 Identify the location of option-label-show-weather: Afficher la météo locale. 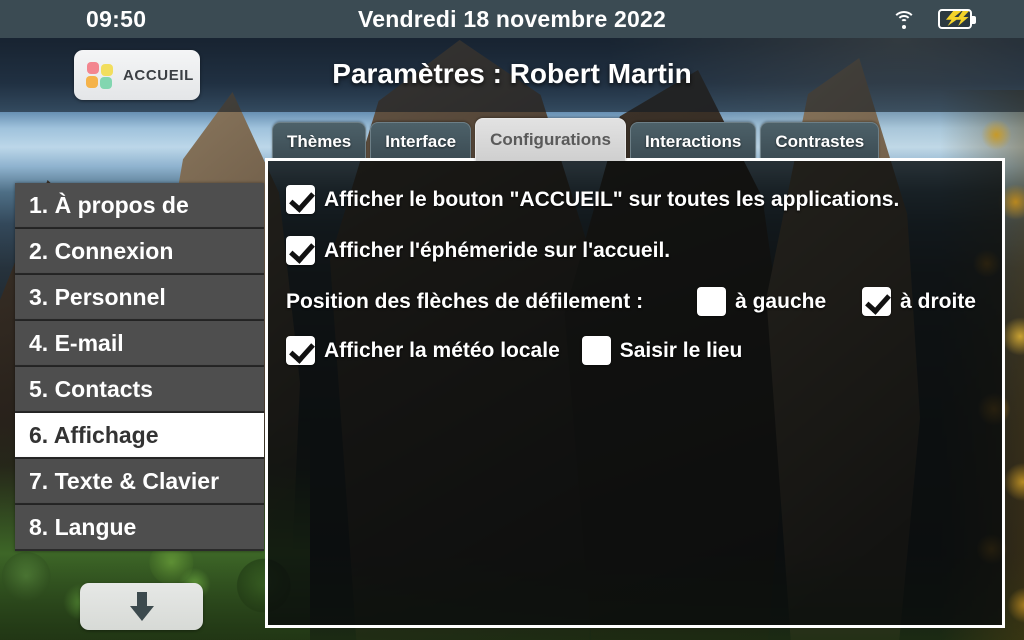
(442, 350).